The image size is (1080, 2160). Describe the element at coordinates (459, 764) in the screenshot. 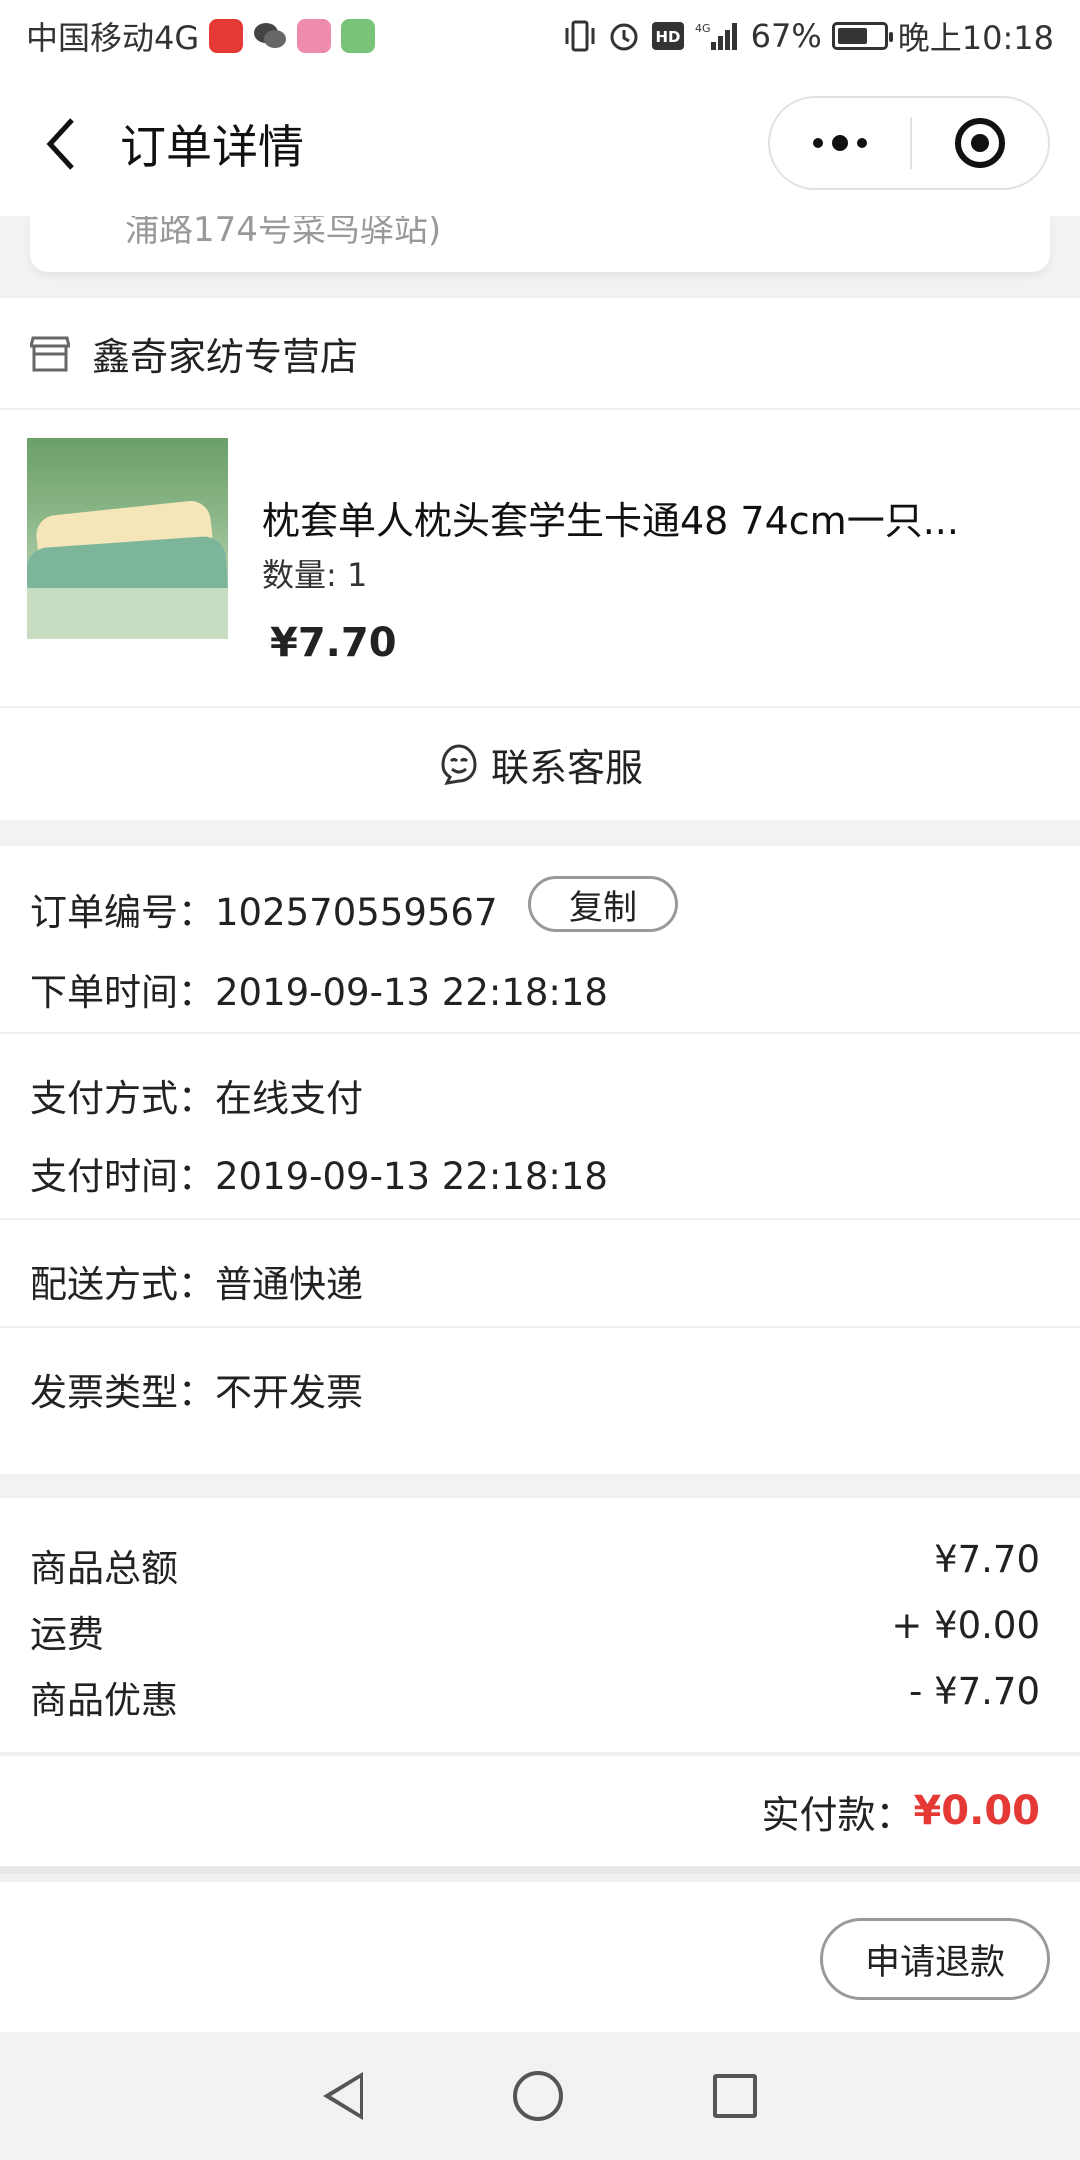

I see `customer-service-icon` at that location.